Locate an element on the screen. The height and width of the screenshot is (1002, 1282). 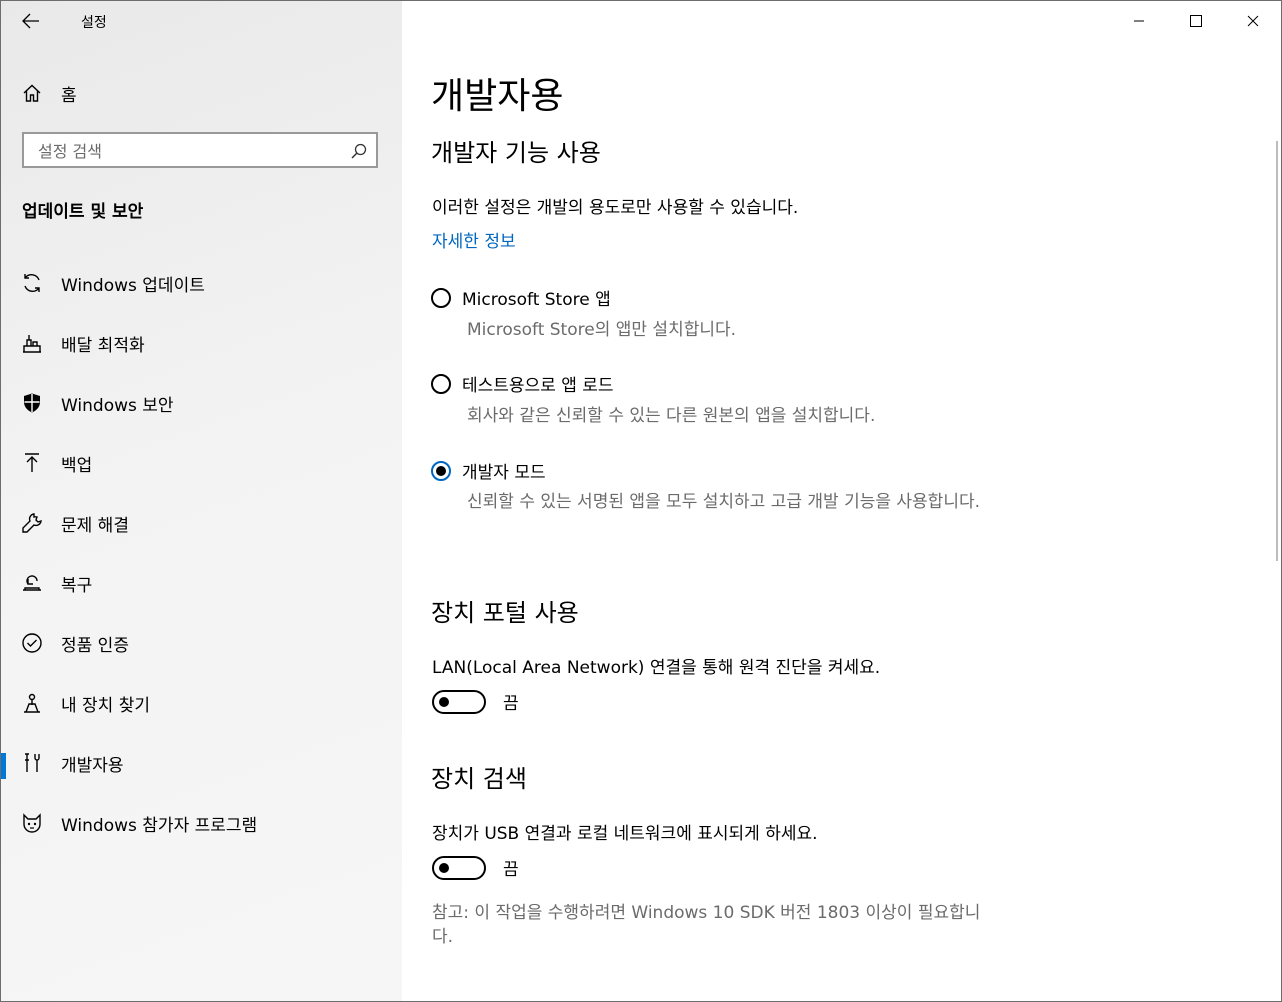
sidebar-item-label: 개발자용 is located at coordinates (92, 765).